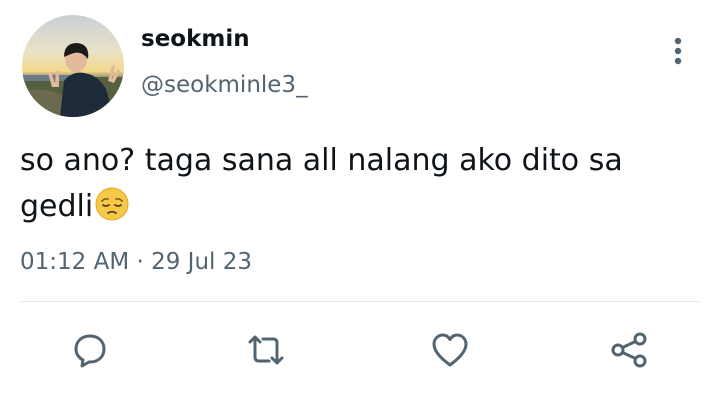 Image resolution: width=720 pixels, height=402 pixels. Describe the element at coordinates (224, 85) in the screenshot. I see `user-handle: @seokminle3_` at that location.